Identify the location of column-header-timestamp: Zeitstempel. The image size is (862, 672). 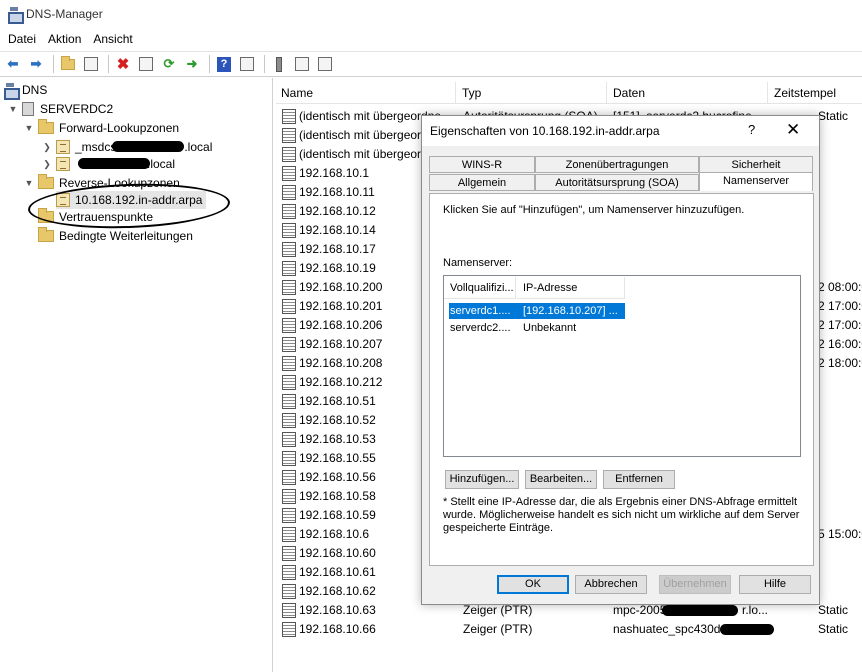
(815, 93).